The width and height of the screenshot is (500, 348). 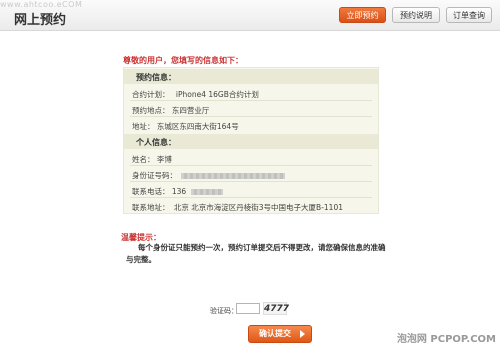 I want to click on name-row: 姓名： 李博, so click(x=152, y=159).